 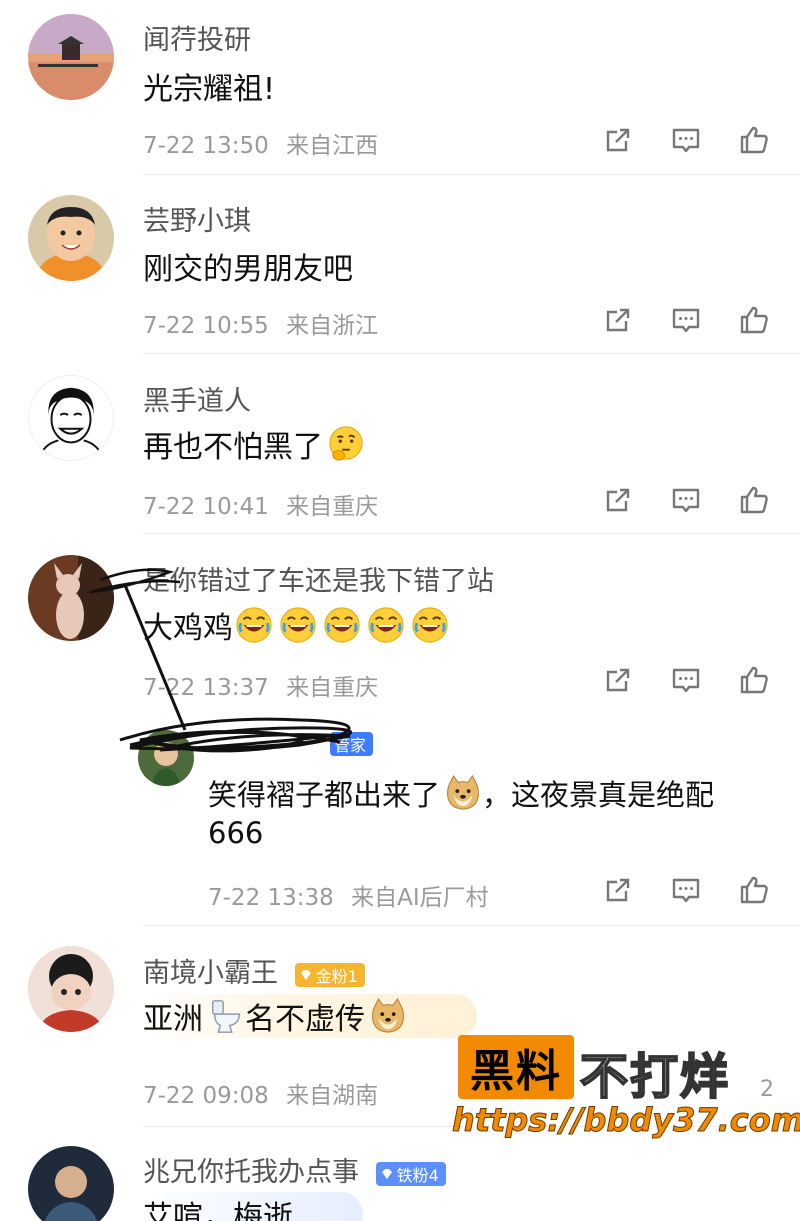 I want to click on comment-text: 光宗耀祖!, so click(x=209, y=89).